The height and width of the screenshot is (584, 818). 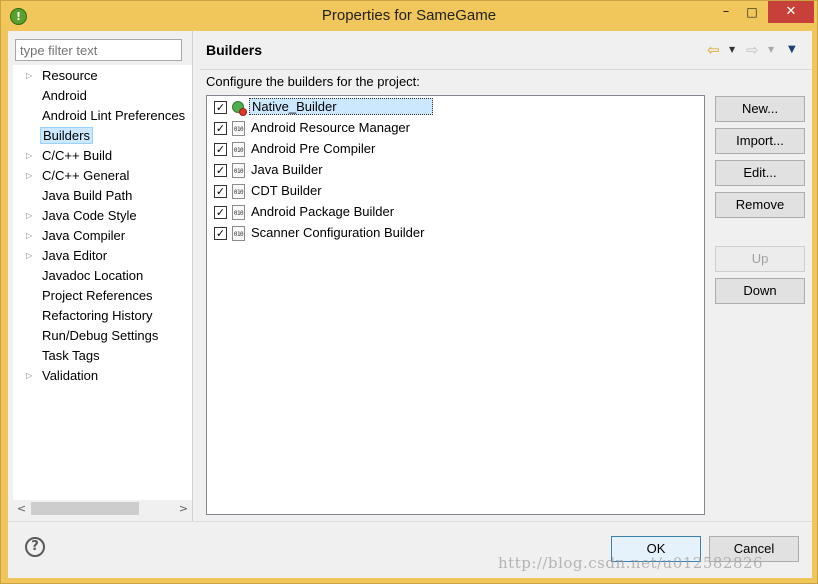 What do you see at coordinates (77, 155) in the screenshot?
I see `tree-item-label: C/C++ Build` at bounding box center [77, 155].